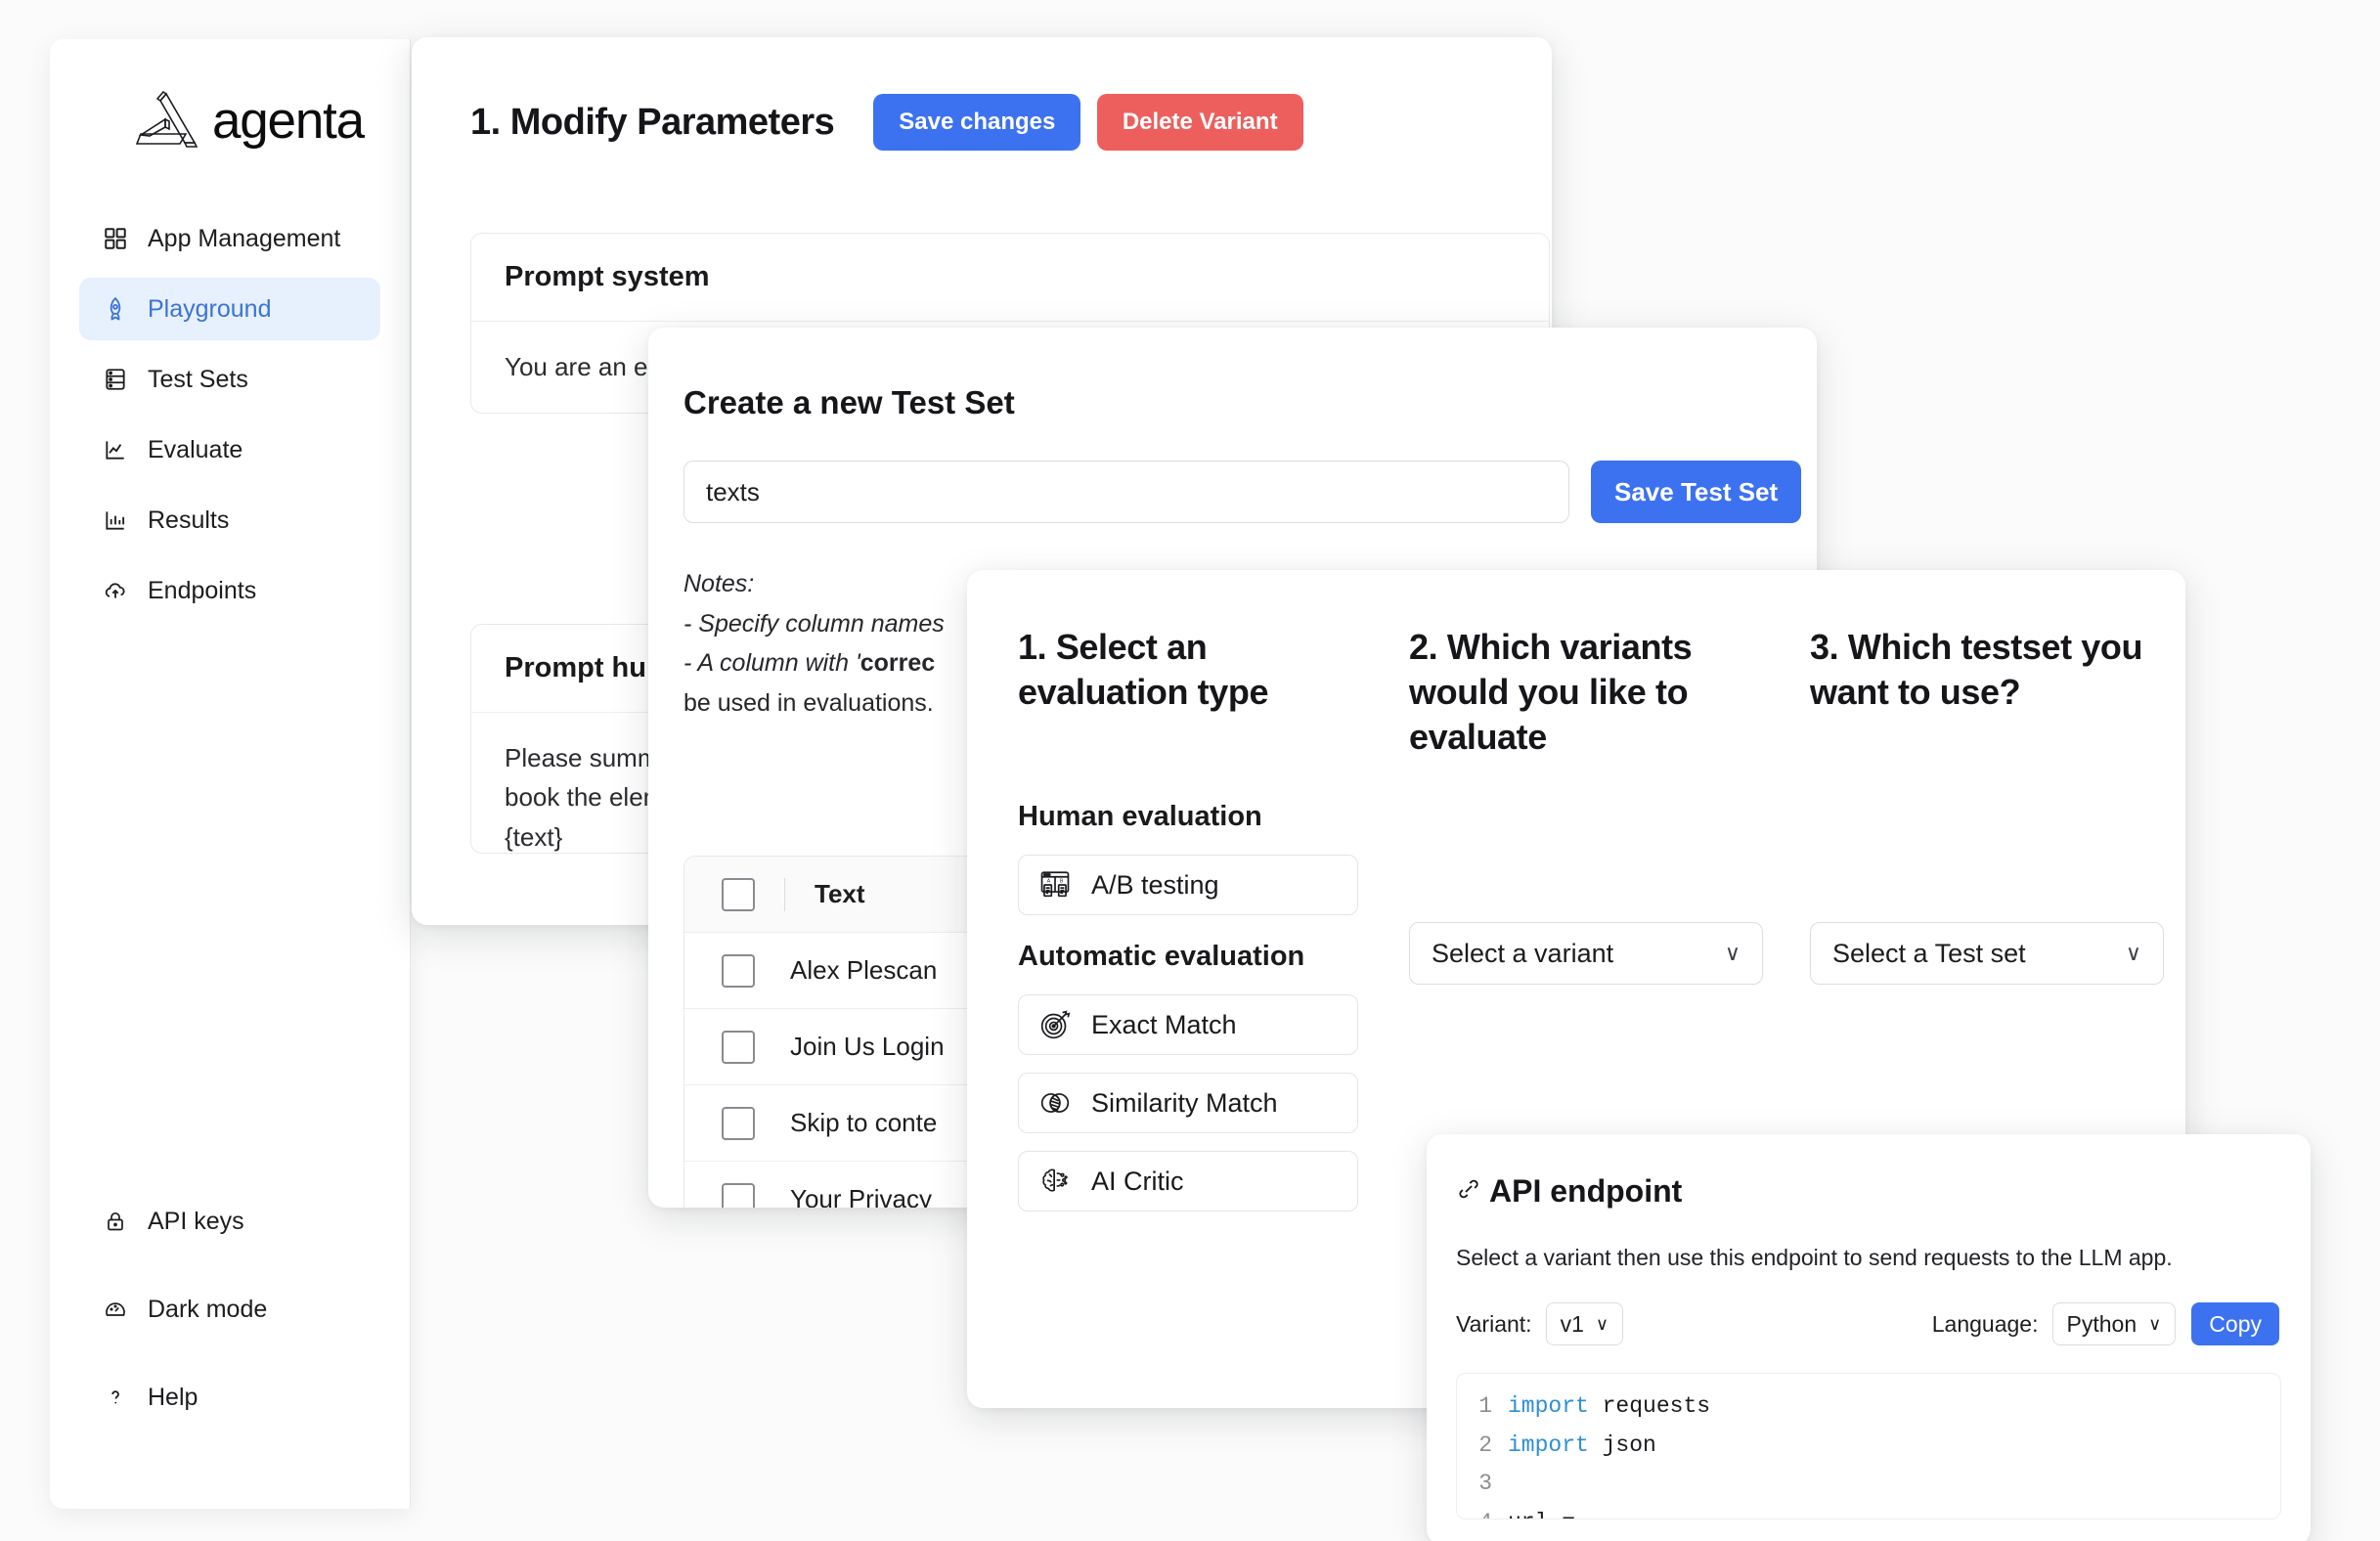 The image size is (2380, 1541). Describe the element at coordinates (897, 663) in the screenshot. I see `note-2-emphasis: correc` at that location.